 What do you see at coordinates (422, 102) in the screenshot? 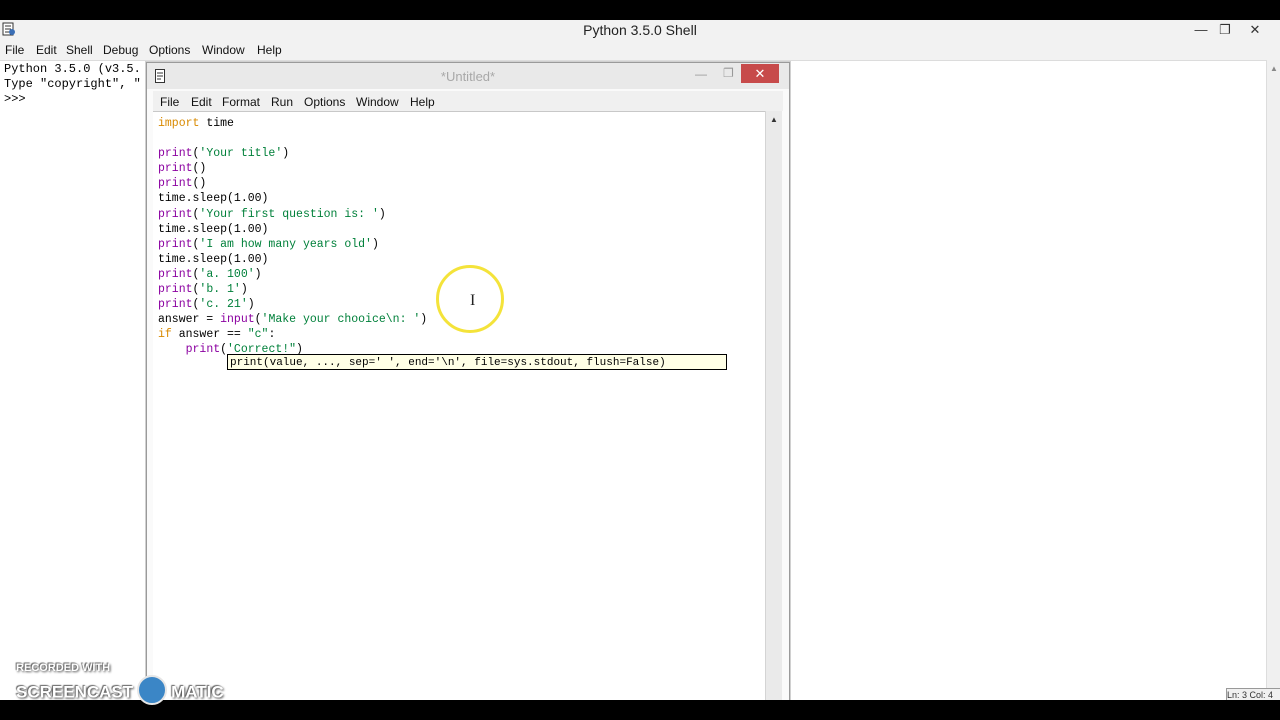
I see `editor-menu-help: Help` at bounding box center [422, 102].